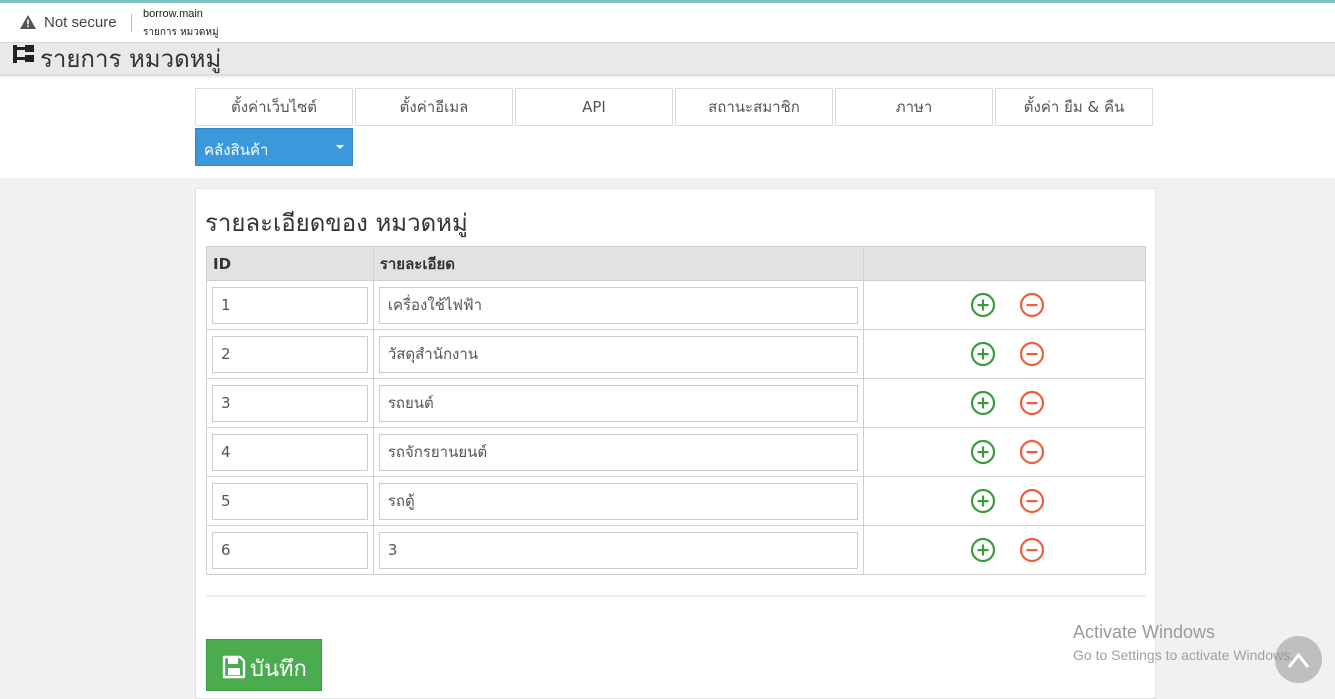 This screenshot has width=1335, height=699. I want to click on id-input: 4, so click(290, 452).